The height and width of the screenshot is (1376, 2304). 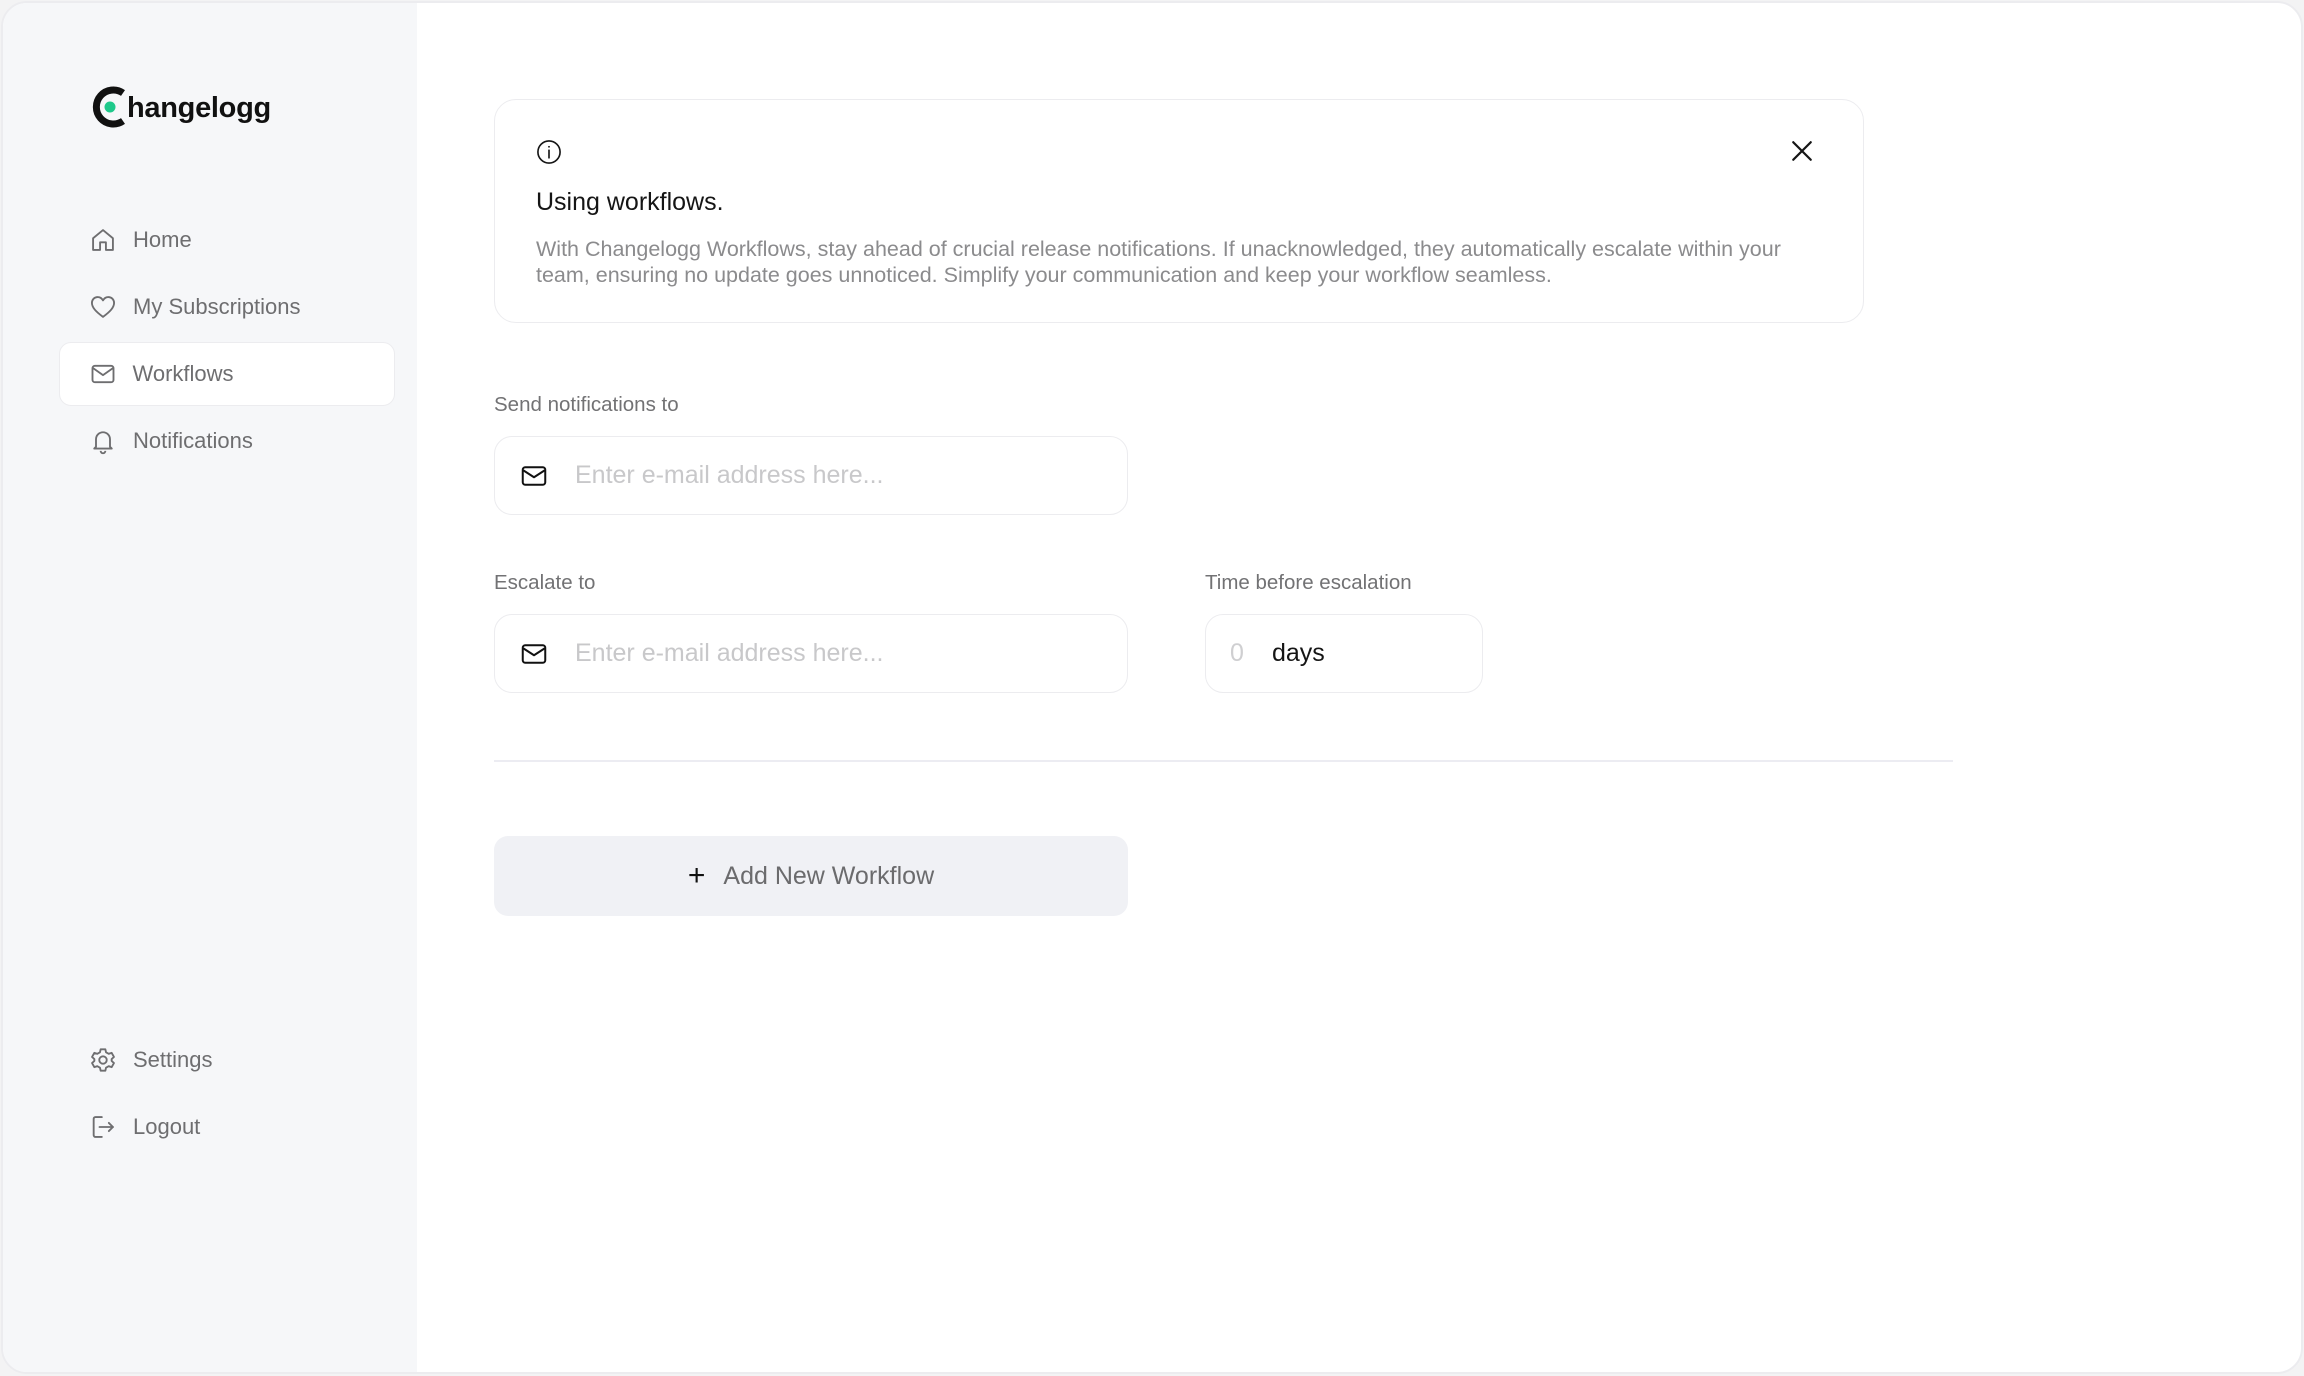 I want to click on send-notifications-input, so click(x=835, y=475).